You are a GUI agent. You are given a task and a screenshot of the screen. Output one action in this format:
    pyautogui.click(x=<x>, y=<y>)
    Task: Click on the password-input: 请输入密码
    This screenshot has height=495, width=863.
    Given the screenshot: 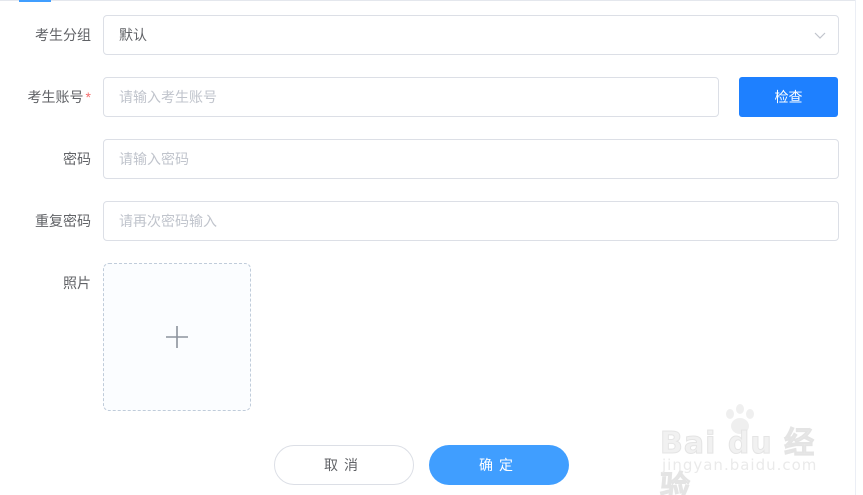 What is the action you would take?
    pyautogui.click(x=471, y=159)
    